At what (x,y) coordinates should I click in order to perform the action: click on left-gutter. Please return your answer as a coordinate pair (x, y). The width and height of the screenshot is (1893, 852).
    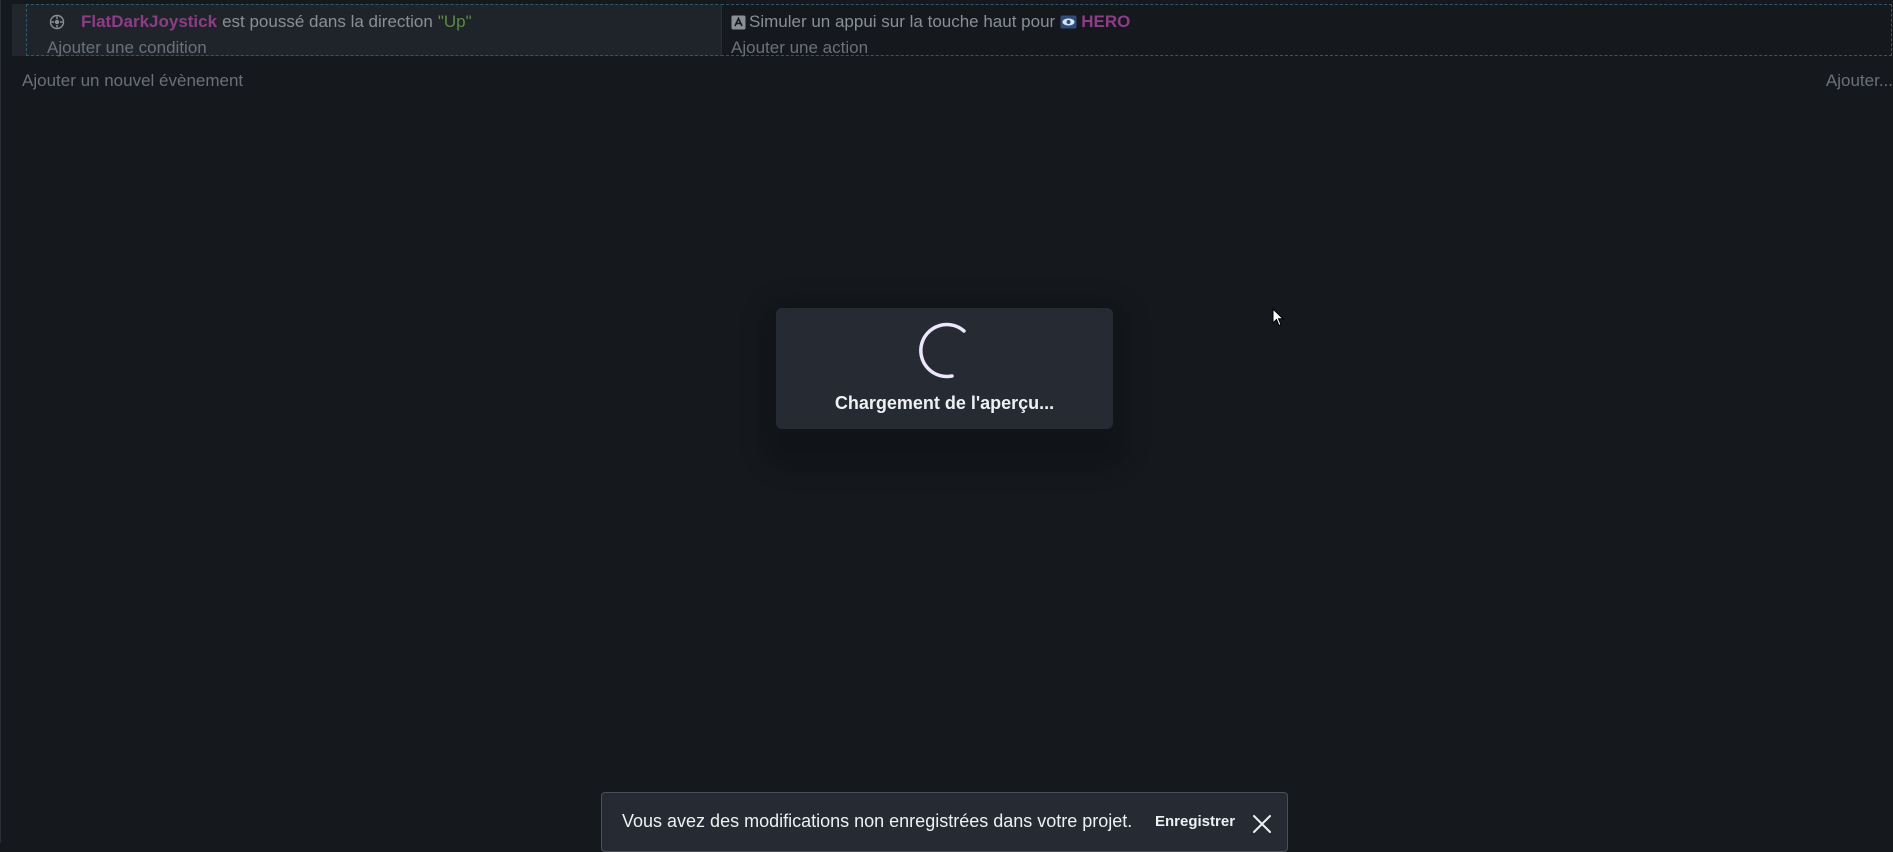
    Looking at the image, I should click on (0, 421).